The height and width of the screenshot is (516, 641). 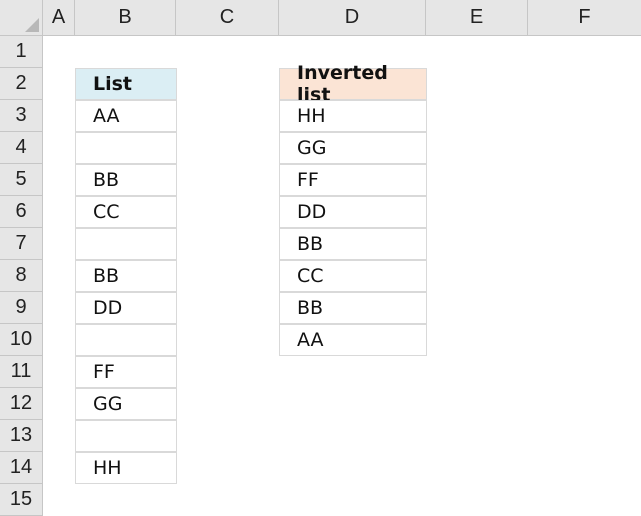 What do you see at coordinates (477, 18) in the screenshot?
I see `column-header-e: E` at bounding box center [477, 18].